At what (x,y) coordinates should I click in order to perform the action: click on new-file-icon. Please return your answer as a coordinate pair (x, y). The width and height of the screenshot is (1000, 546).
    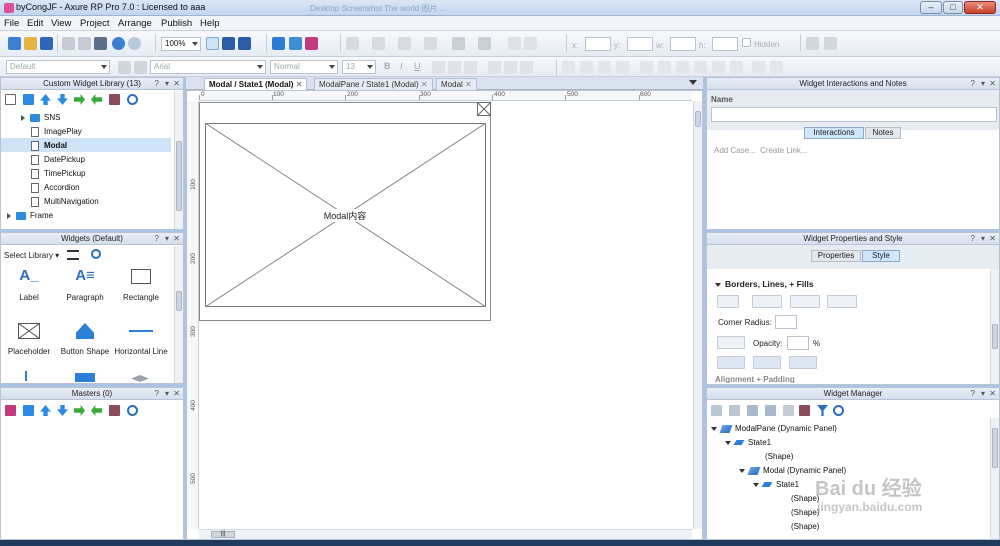
    Looking at the image, I should click on (14, 43).